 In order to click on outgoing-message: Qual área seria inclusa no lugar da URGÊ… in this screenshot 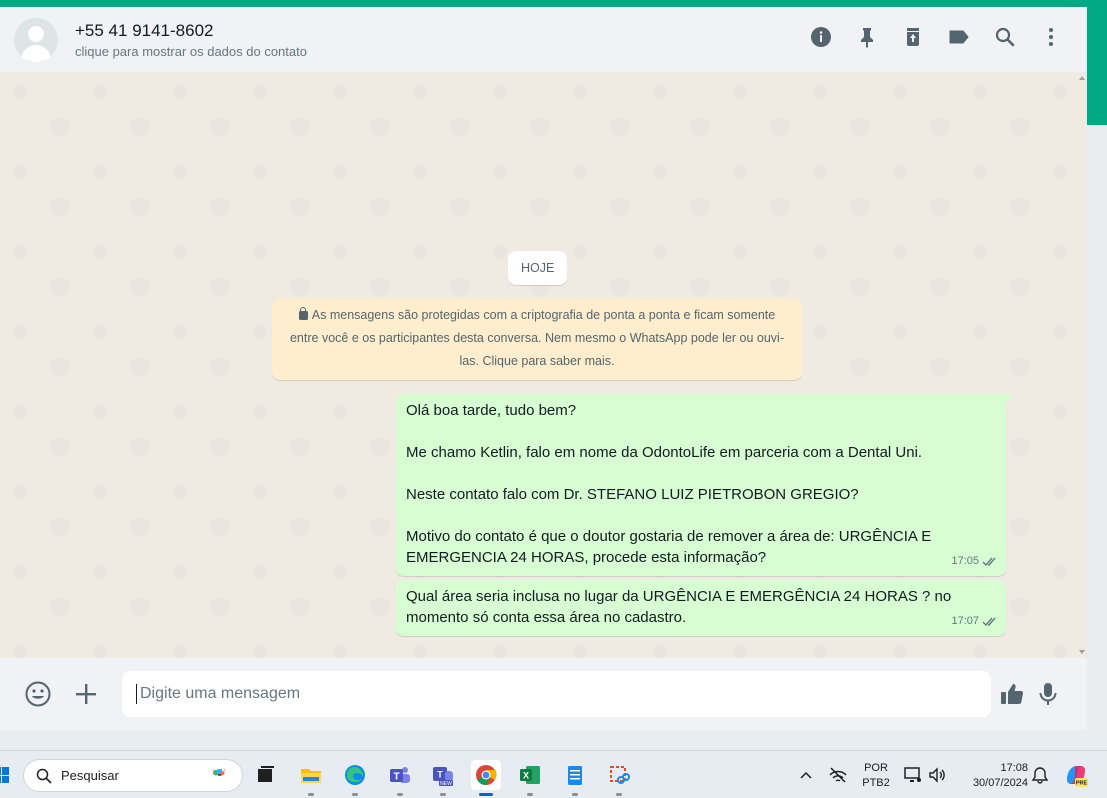, I will do `click(701, 608)`.